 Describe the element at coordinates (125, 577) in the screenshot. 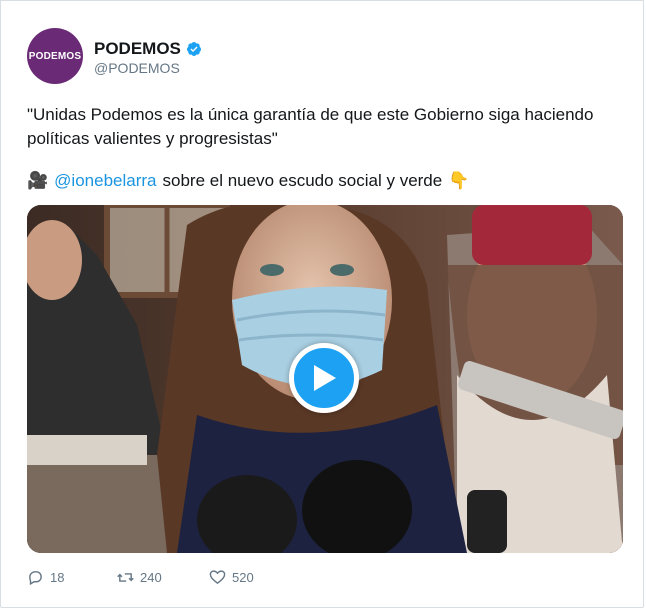

I see `retweet-icon` at that location.